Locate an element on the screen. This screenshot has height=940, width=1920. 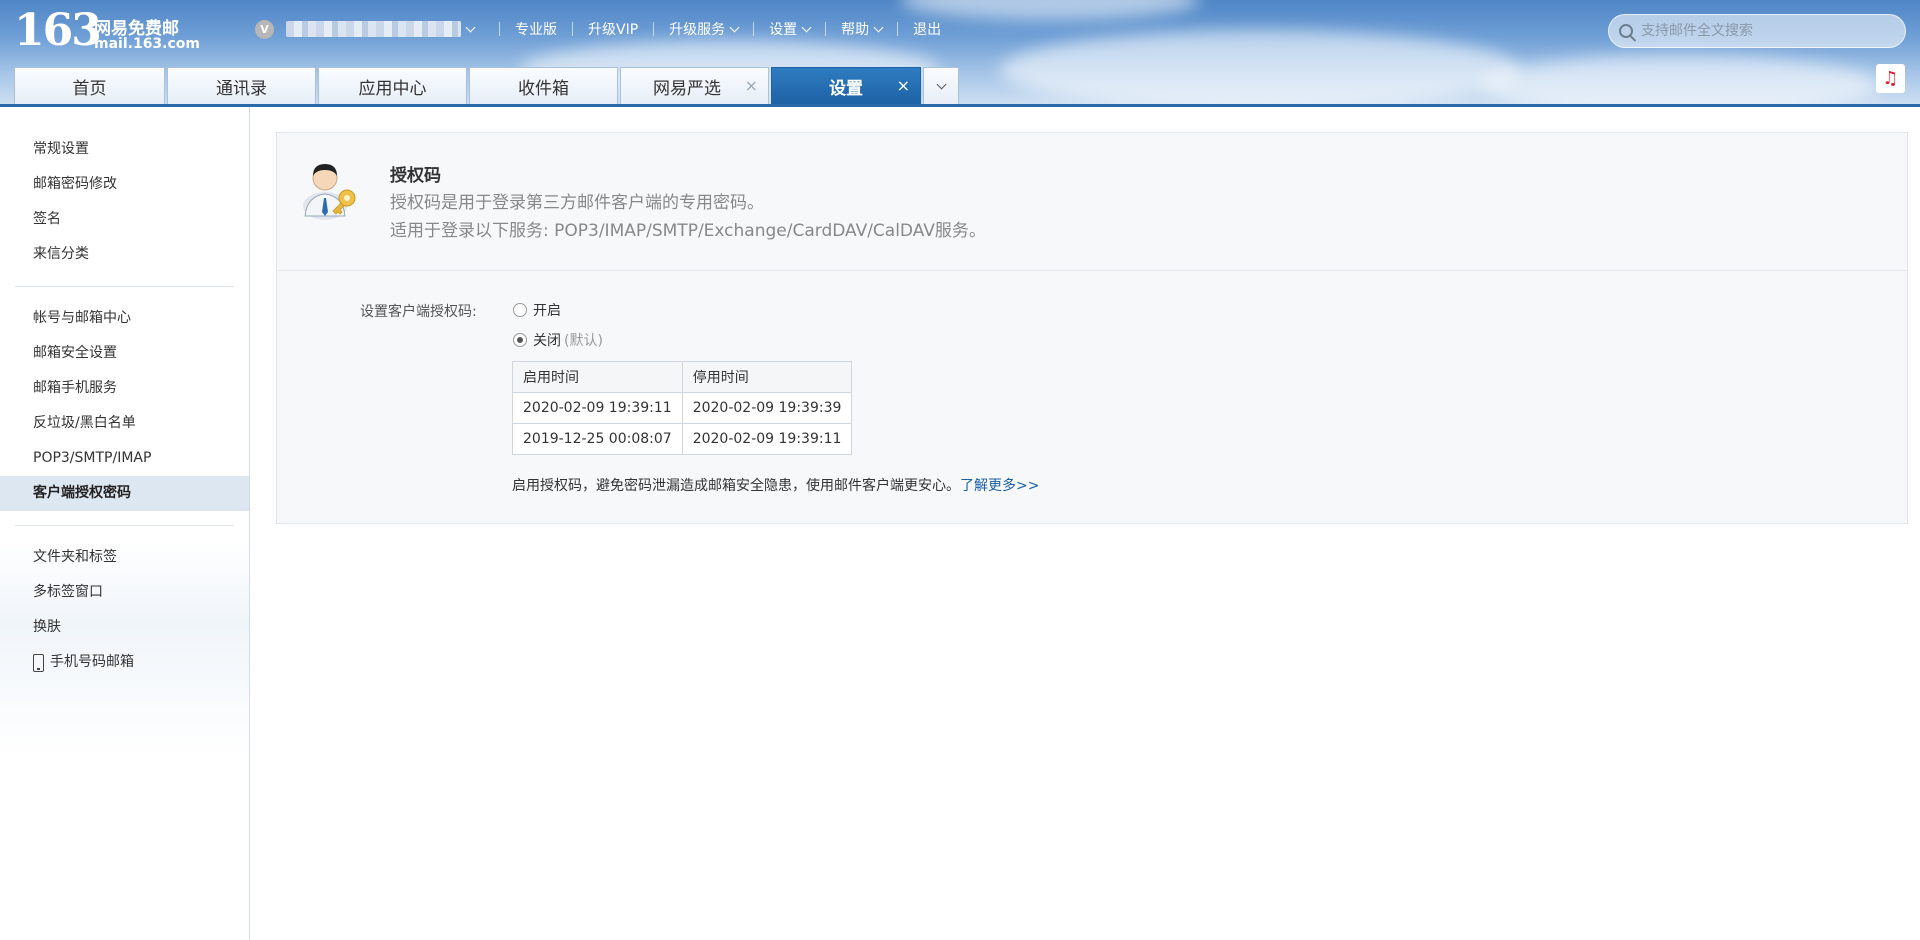
auth-code-setting-label: 设置客户端授权码: is located at coordinates (418, 312).